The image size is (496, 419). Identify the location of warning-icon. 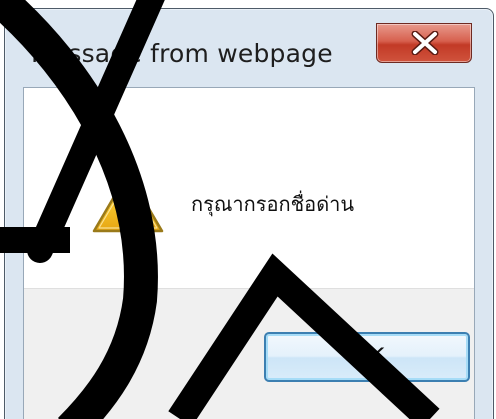
(128, 202).